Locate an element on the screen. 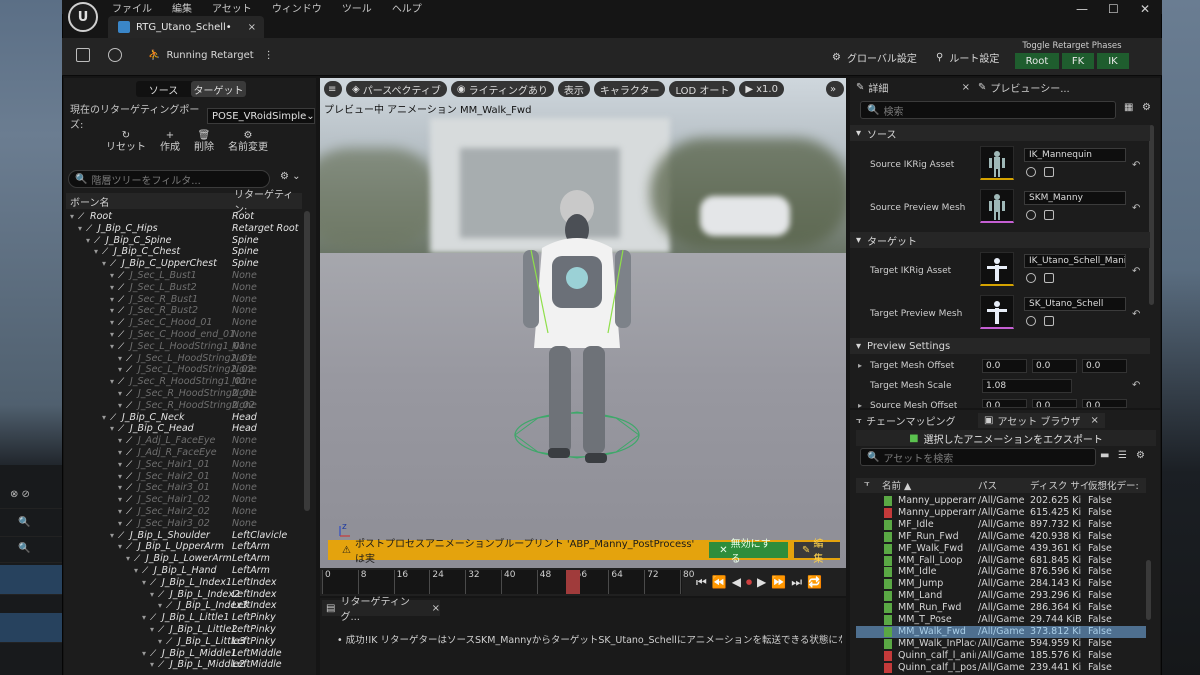 Image resolution: width=1200 pixels, height=675 pixels. tab-source: ソース is located at coordinates (163, 89).